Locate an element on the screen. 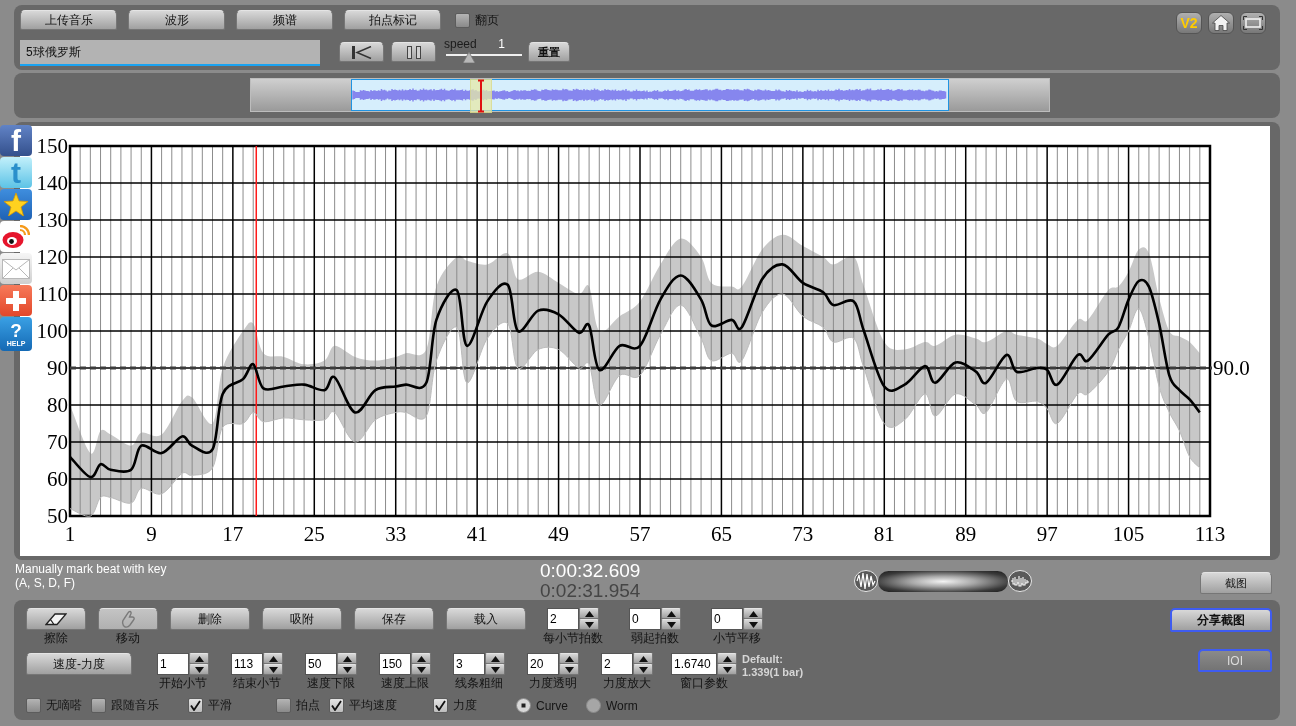 This screenshot has width=1296, height=726. field-label: 结束小节 is located at coordinates (257, 683).